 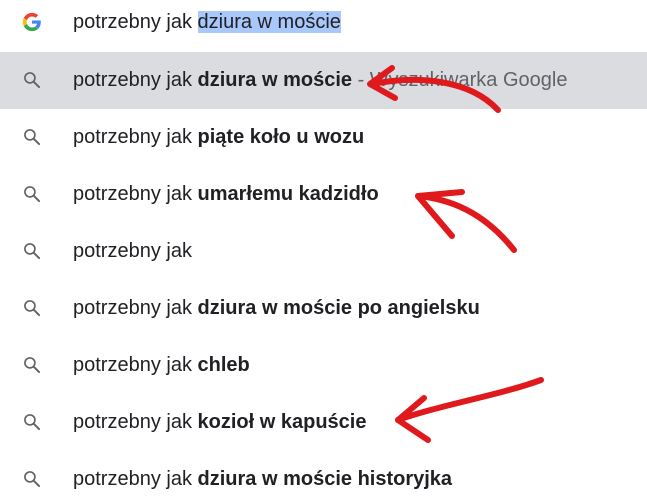 I want to click on suggestion-item: potrzebny jak, so click(x=323, y=251).